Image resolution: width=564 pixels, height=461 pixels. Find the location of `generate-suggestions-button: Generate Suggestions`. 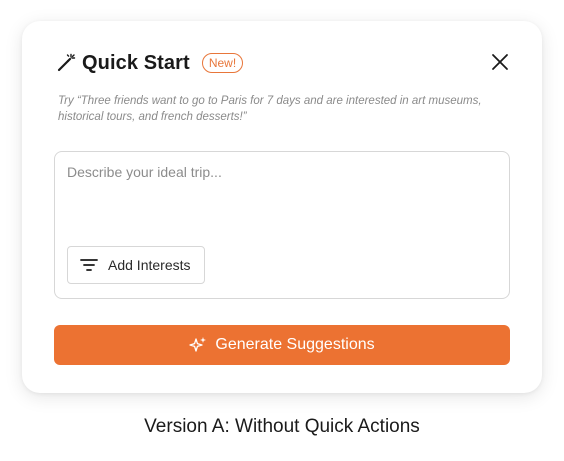

generate-suggestions-button: Generate Suggestions is located at coordinates (282, 345).